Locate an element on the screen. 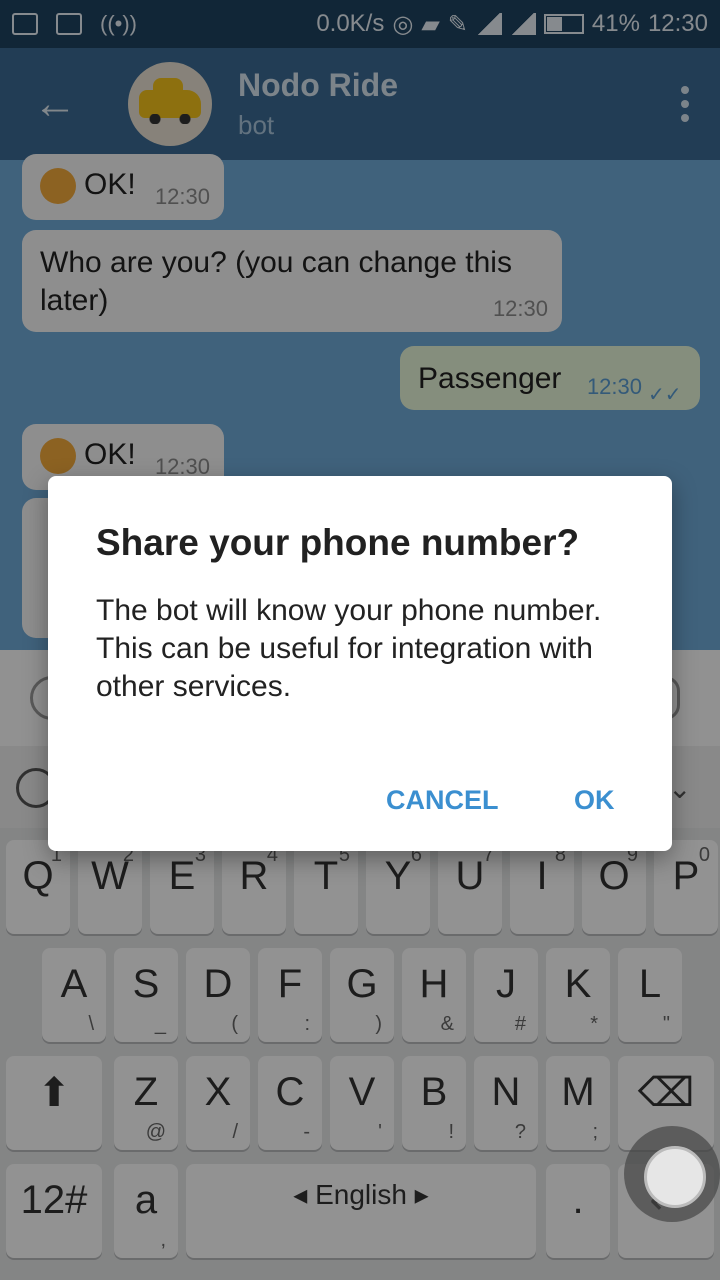 The image size is (720, 1280). ok-button: OK is located at coordinates (594, 800).